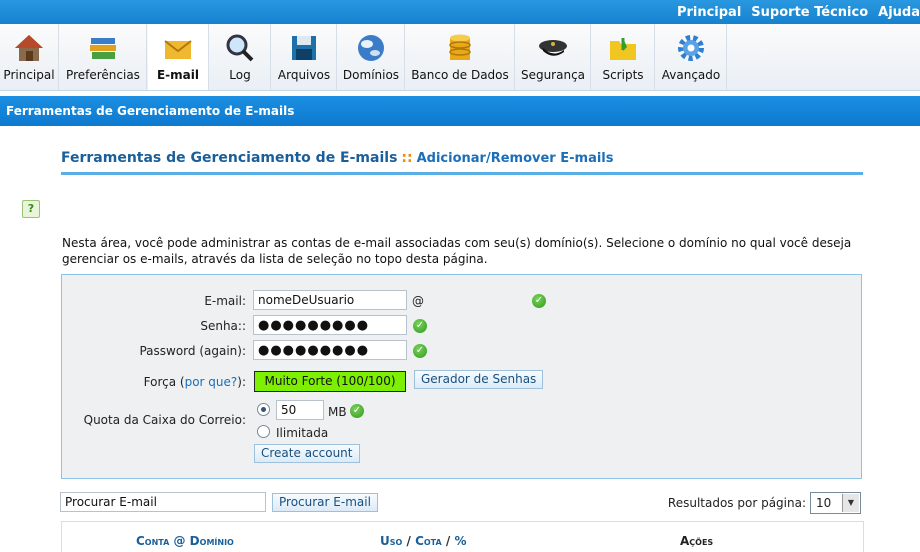 This screenshot has height=552, width=920. What do you see at coordinates (304, 48) in the screenshot?
I see `floppy-icon` at bounding box center [304, 48].